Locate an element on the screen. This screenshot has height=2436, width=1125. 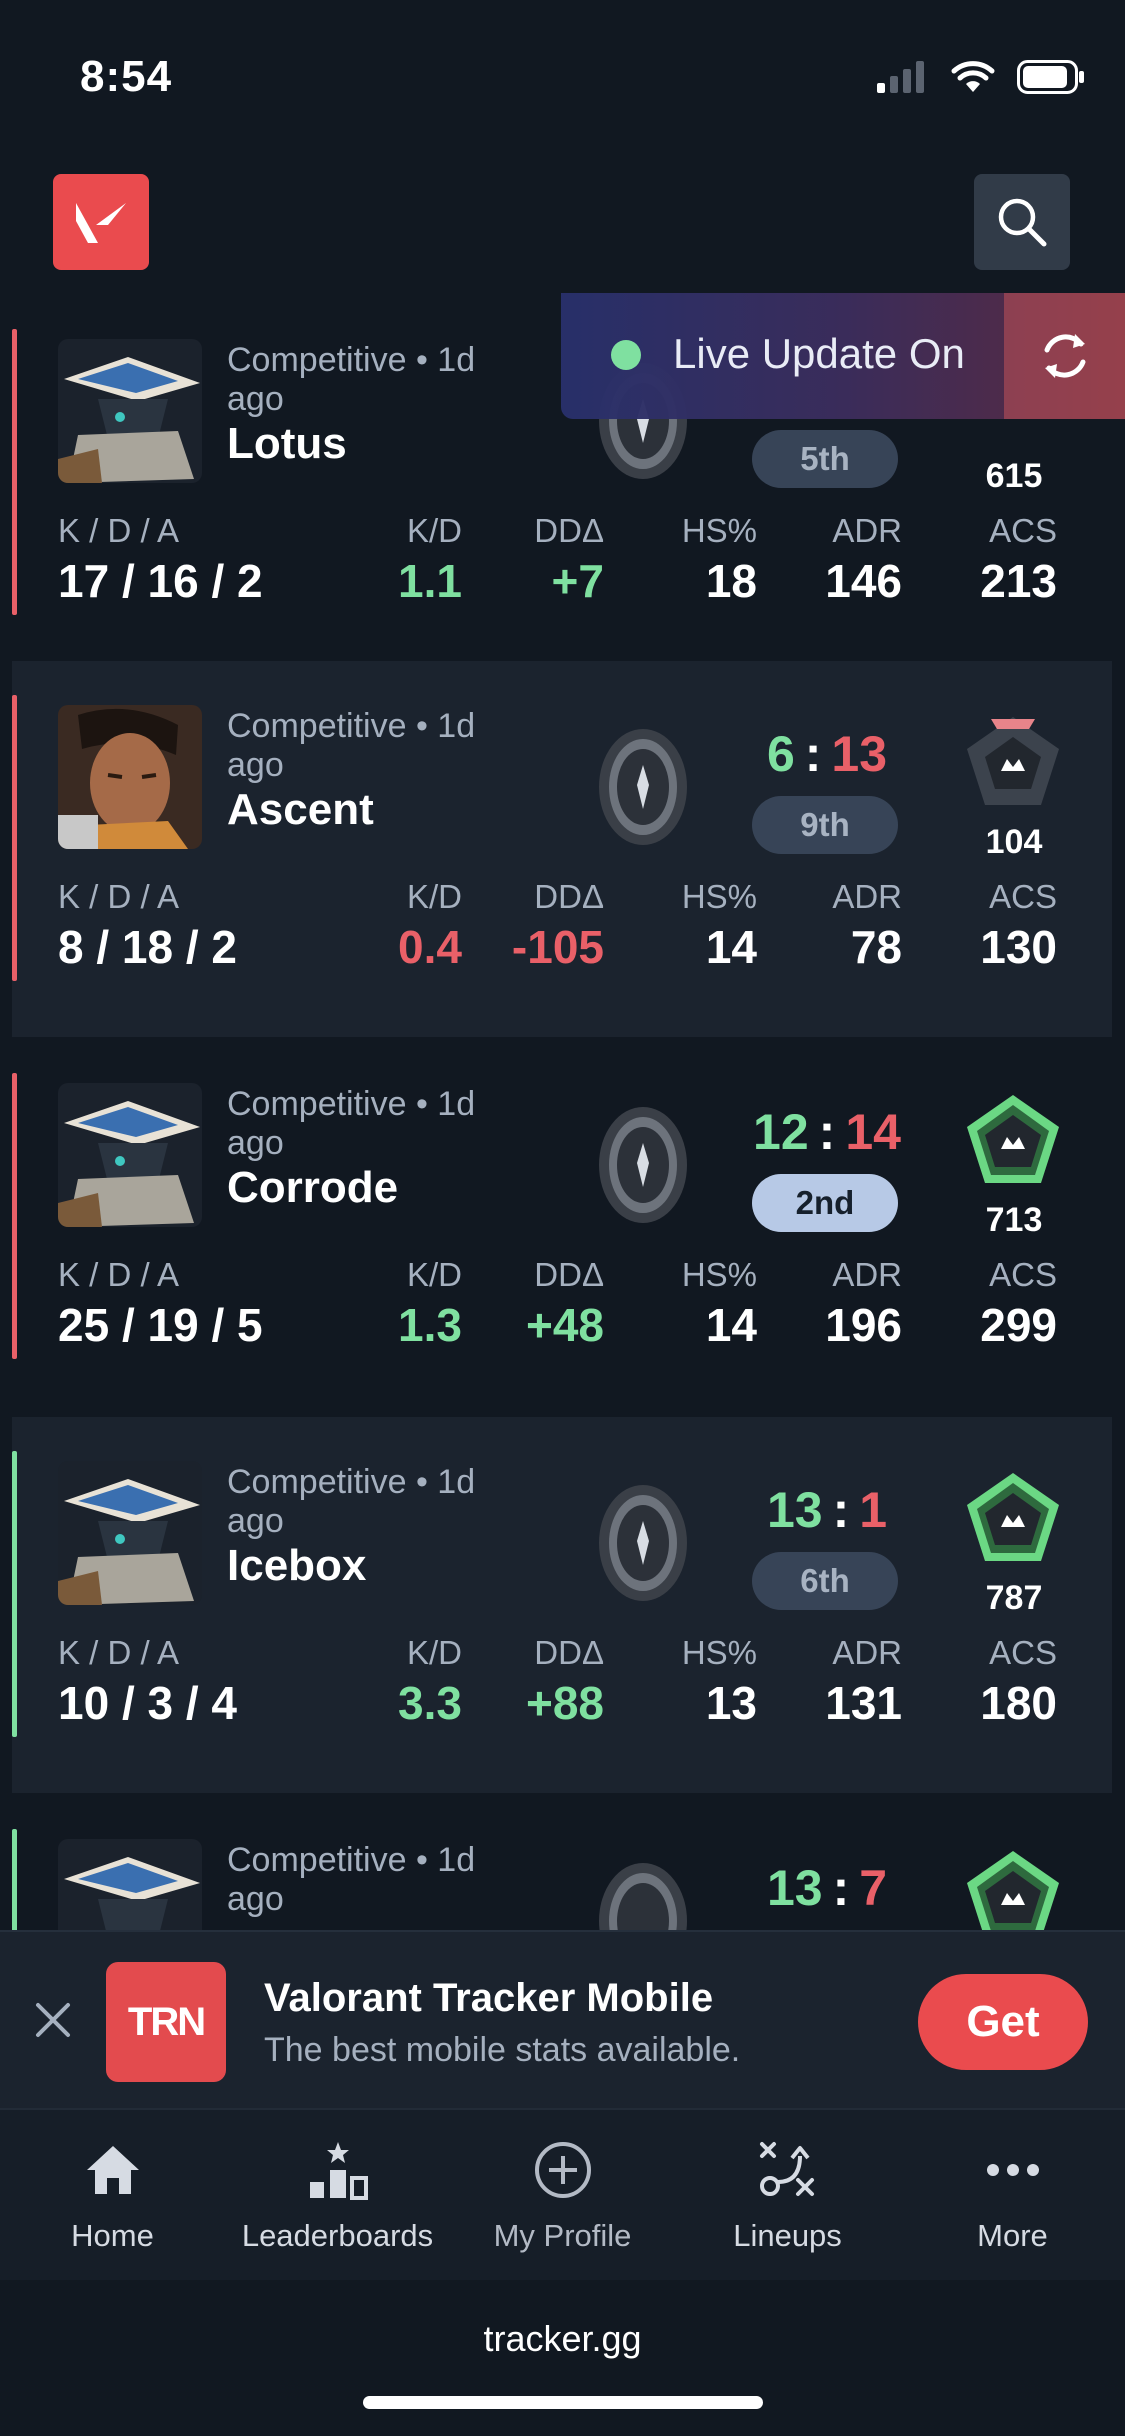
stat-kda: K / D / A 10 / 3 / 4 is located at coordinates (148, 1681).